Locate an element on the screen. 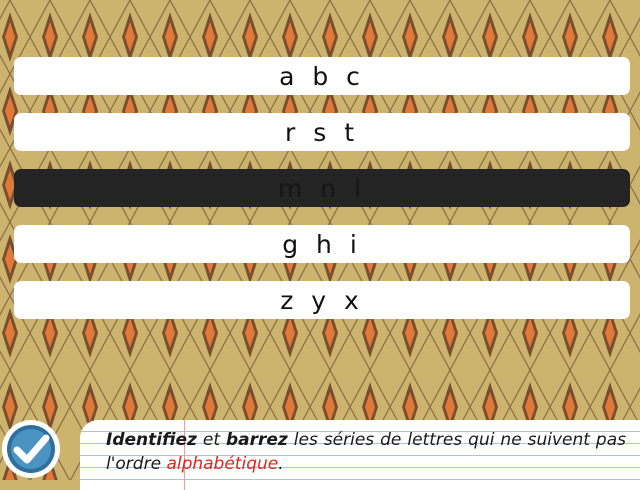  series-row-mnl: m n l is located at coordinates (322, 188).